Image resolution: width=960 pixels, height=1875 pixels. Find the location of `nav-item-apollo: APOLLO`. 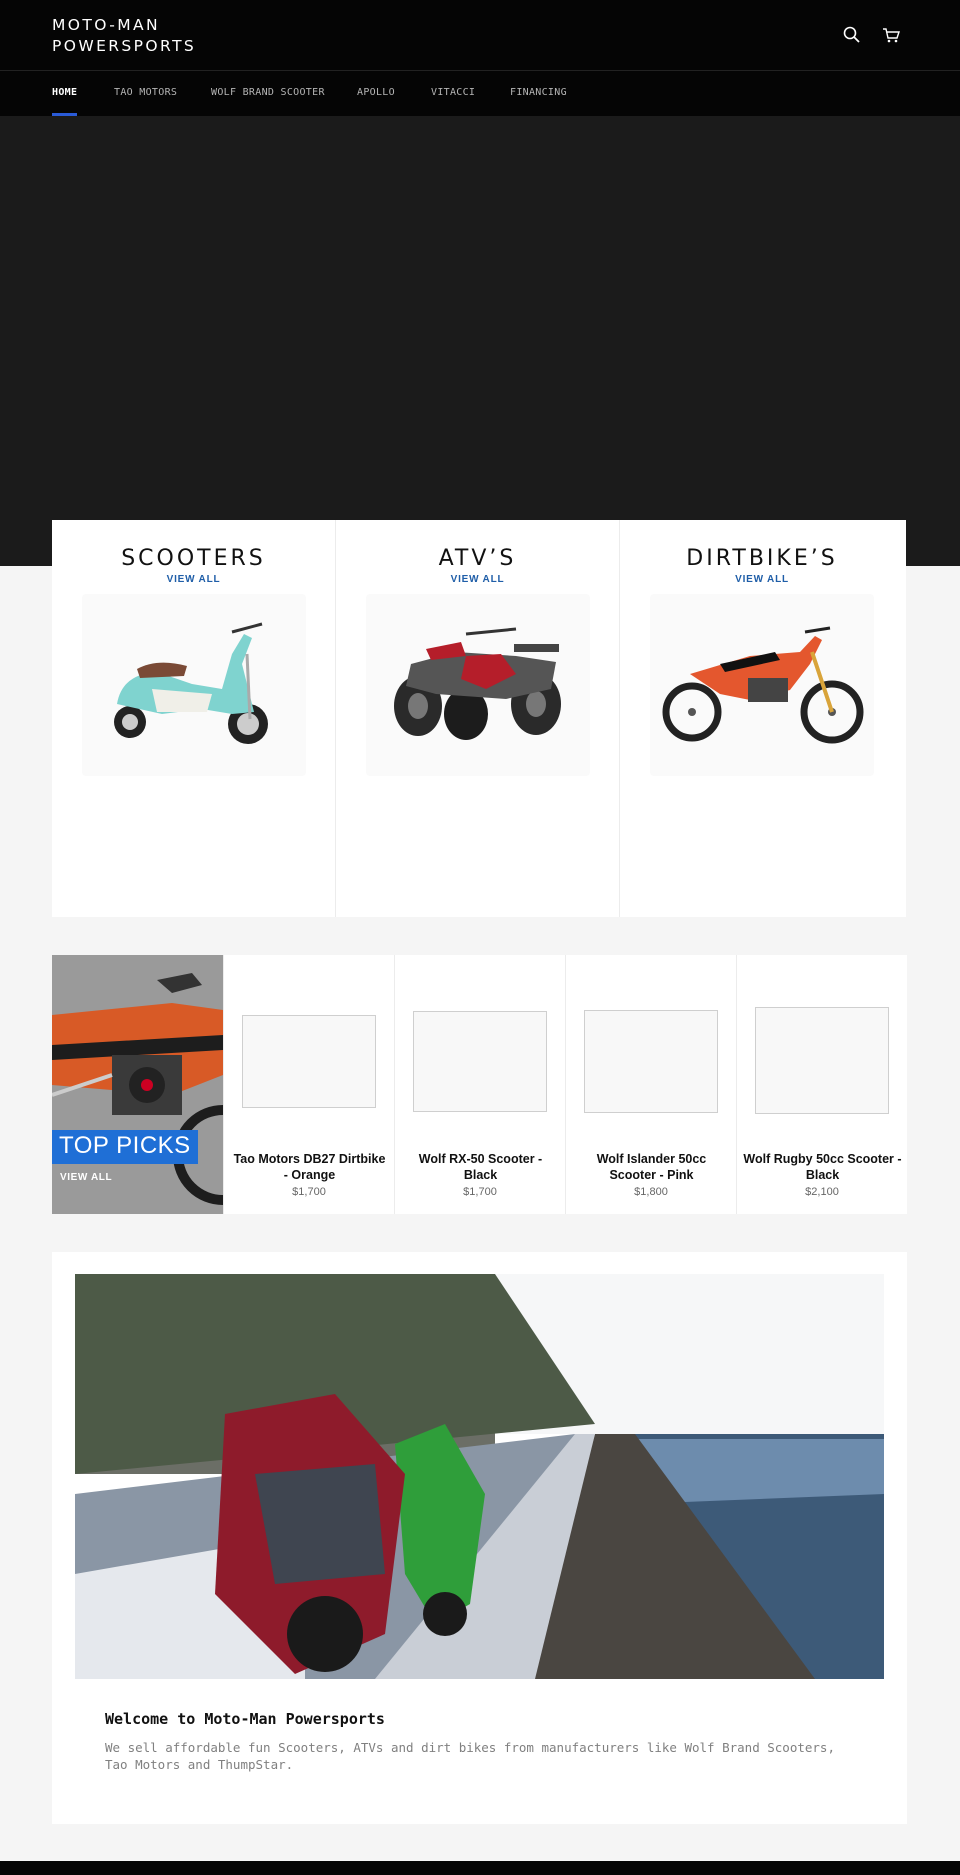

nav-item-apollo: APOLLO is located at coordinates (376, 92).